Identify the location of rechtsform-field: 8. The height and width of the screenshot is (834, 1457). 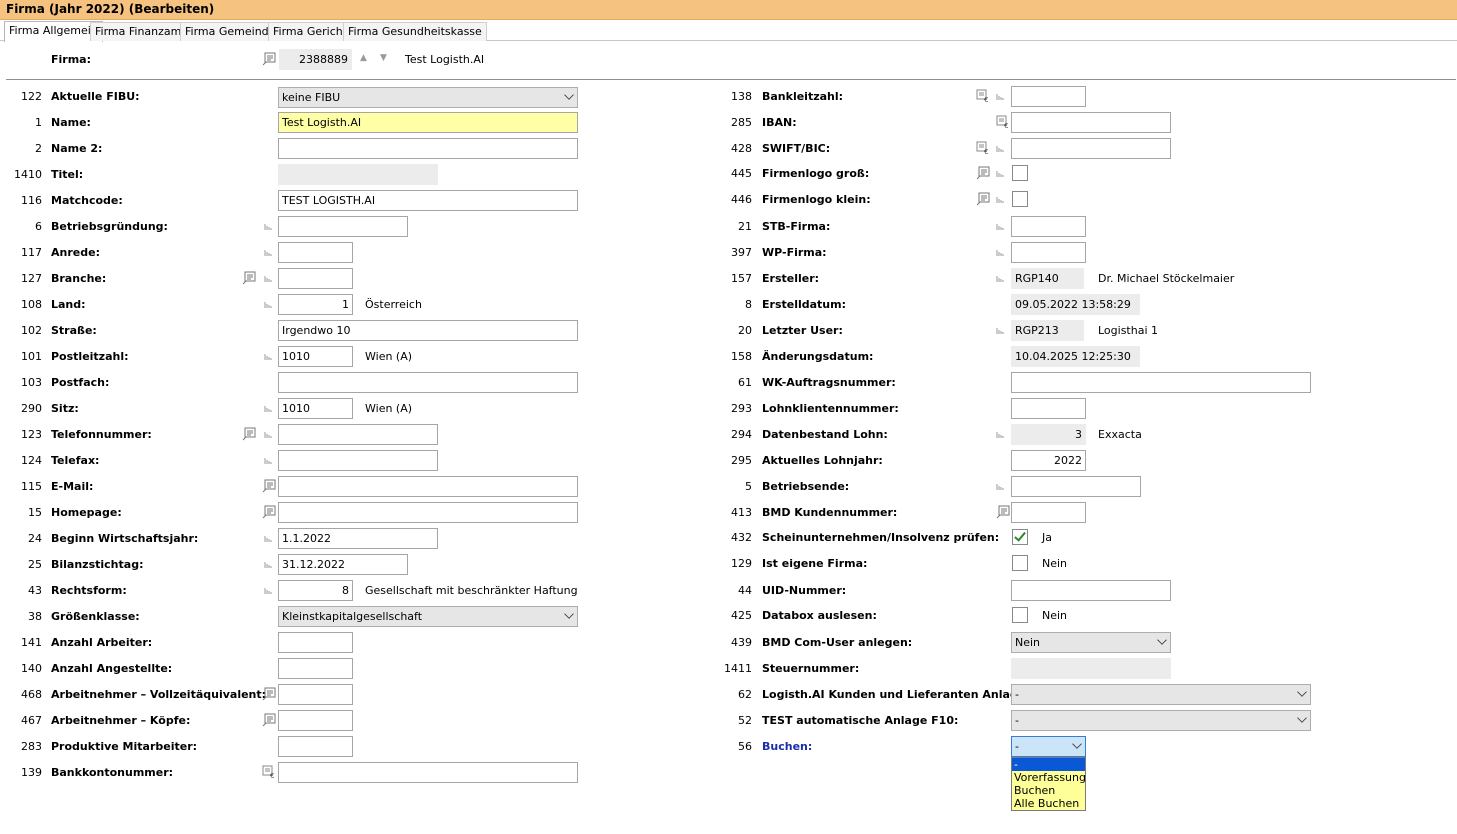
(315, 590).